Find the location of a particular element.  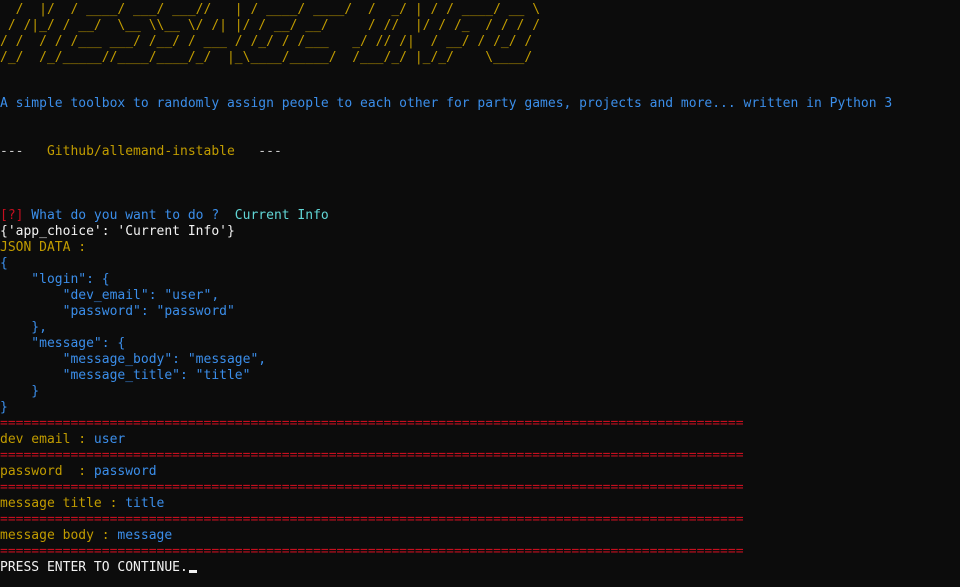

github-line: --- Github/allemand-instable --- is located at coordinates (141, 152).